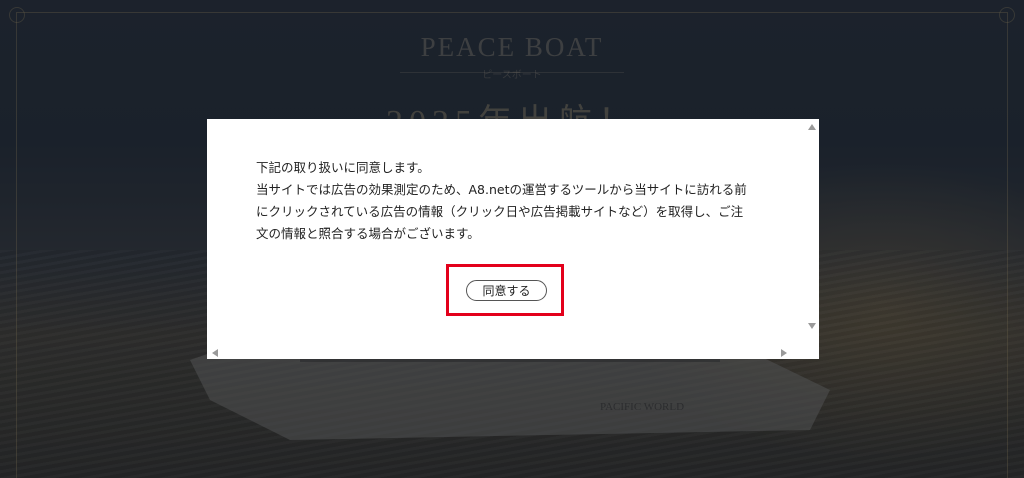  What do you see at coordinates (506, 352) in the screenshot?
I see `horizontal-scrollbar` at bounding box center [506, 352].